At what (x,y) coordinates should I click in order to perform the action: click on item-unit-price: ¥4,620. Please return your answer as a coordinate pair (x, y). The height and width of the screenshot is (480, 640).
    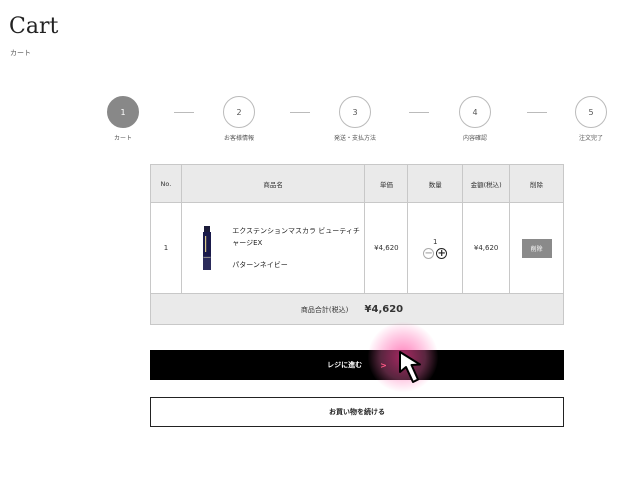
    Looking at the image, I should click on (386, 248).